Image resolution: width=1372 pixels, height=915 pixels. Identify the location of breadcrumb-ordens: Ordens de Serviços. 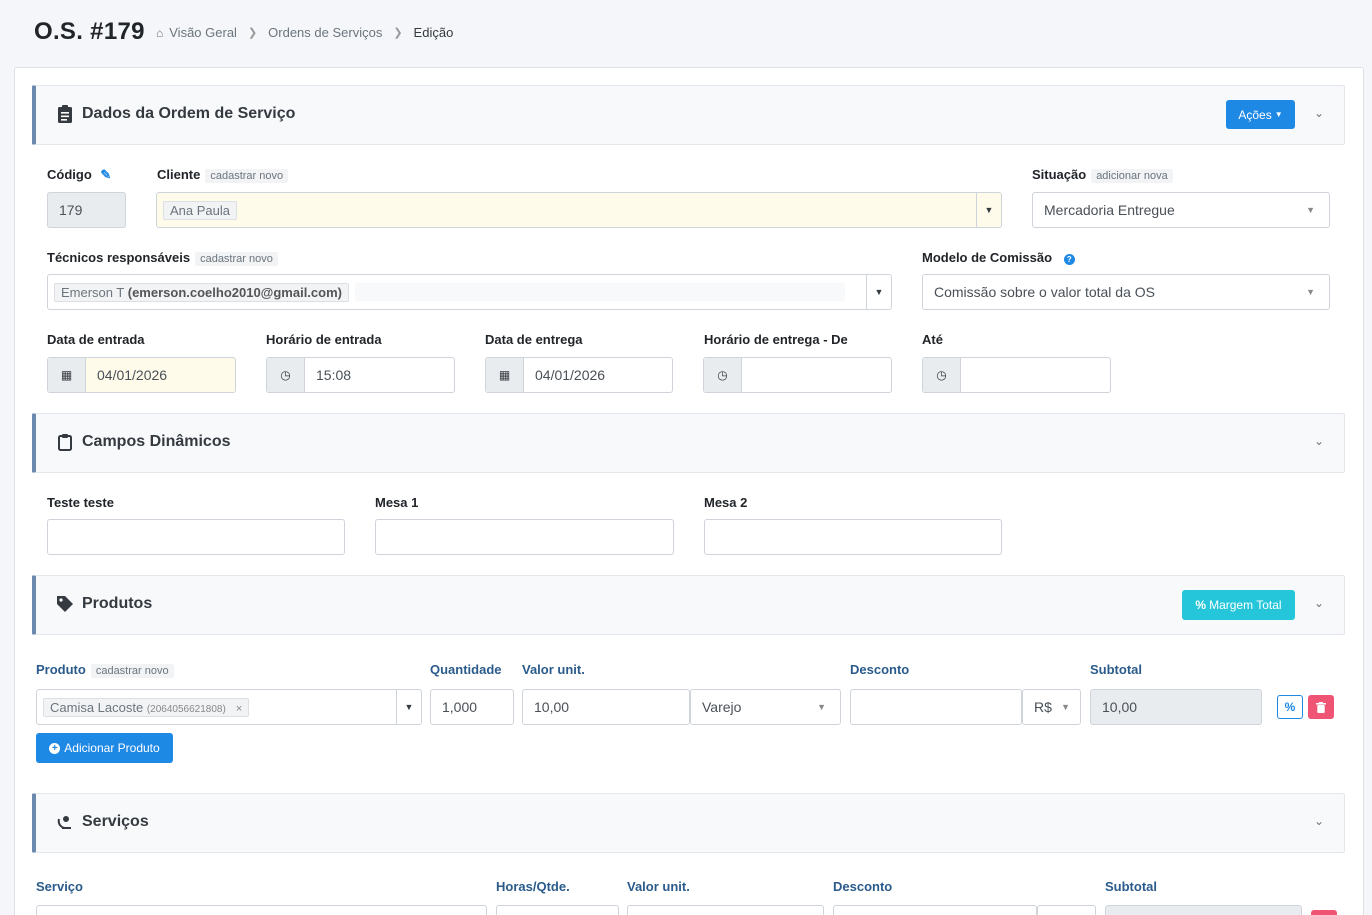
(325, 32).